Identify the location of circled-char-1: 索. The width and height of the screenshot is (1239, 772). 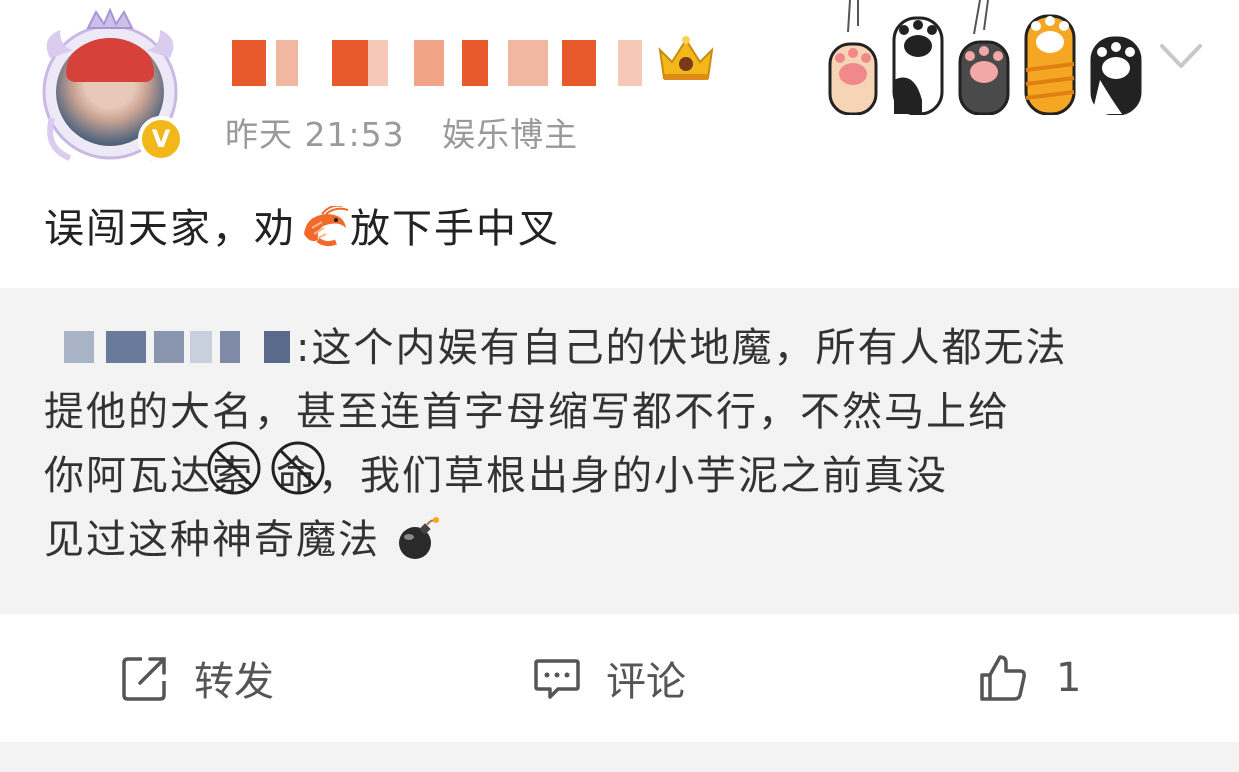
(234, 474).